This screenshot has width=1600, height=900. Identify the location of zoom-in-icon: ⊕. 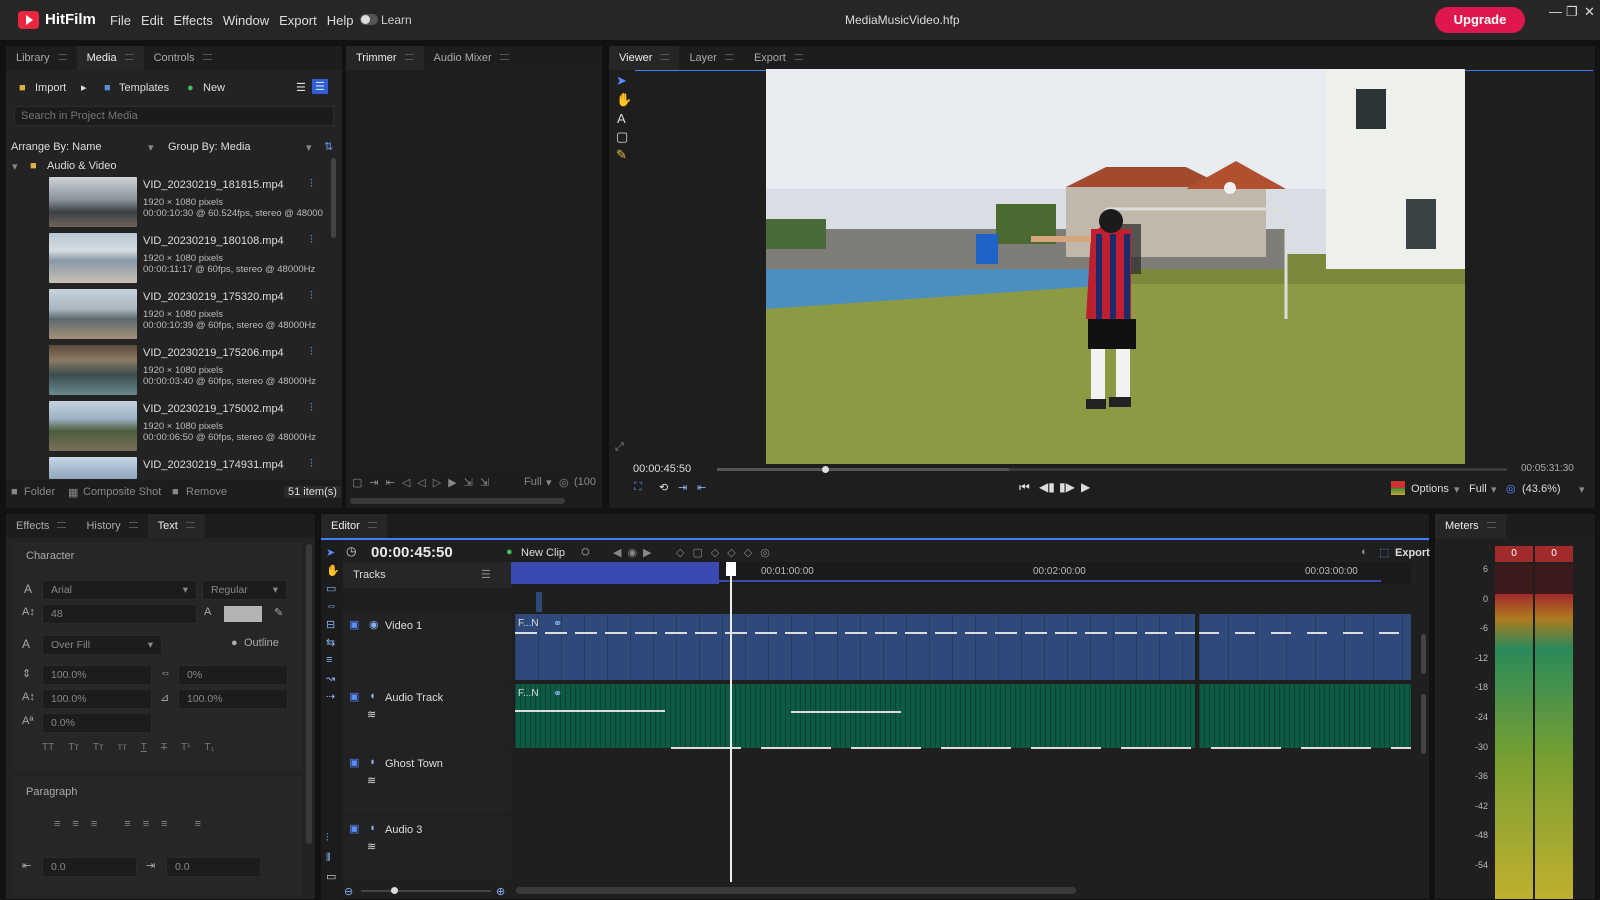
(500, 891).